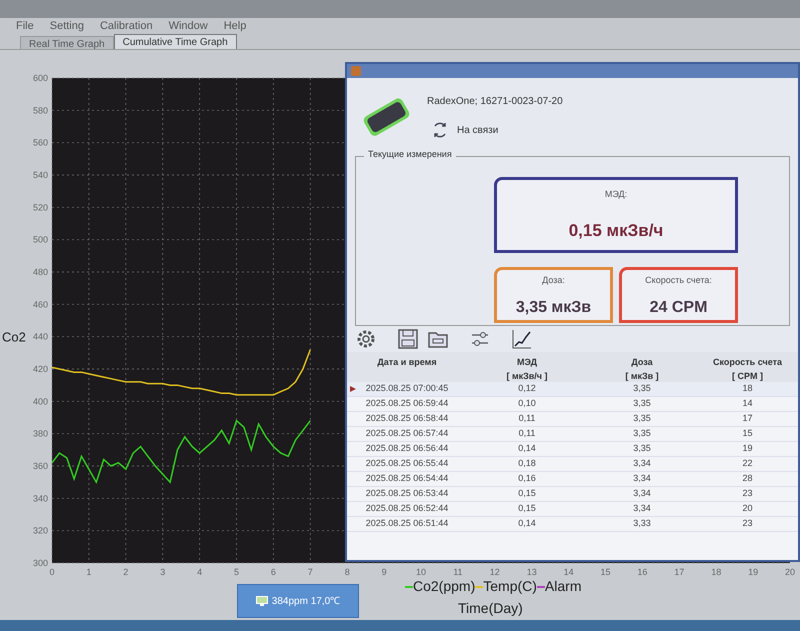  What do you see at coordinates (262, 601) in the screenshot?
I see `monitor-icon` at bounding box center [262, 601].